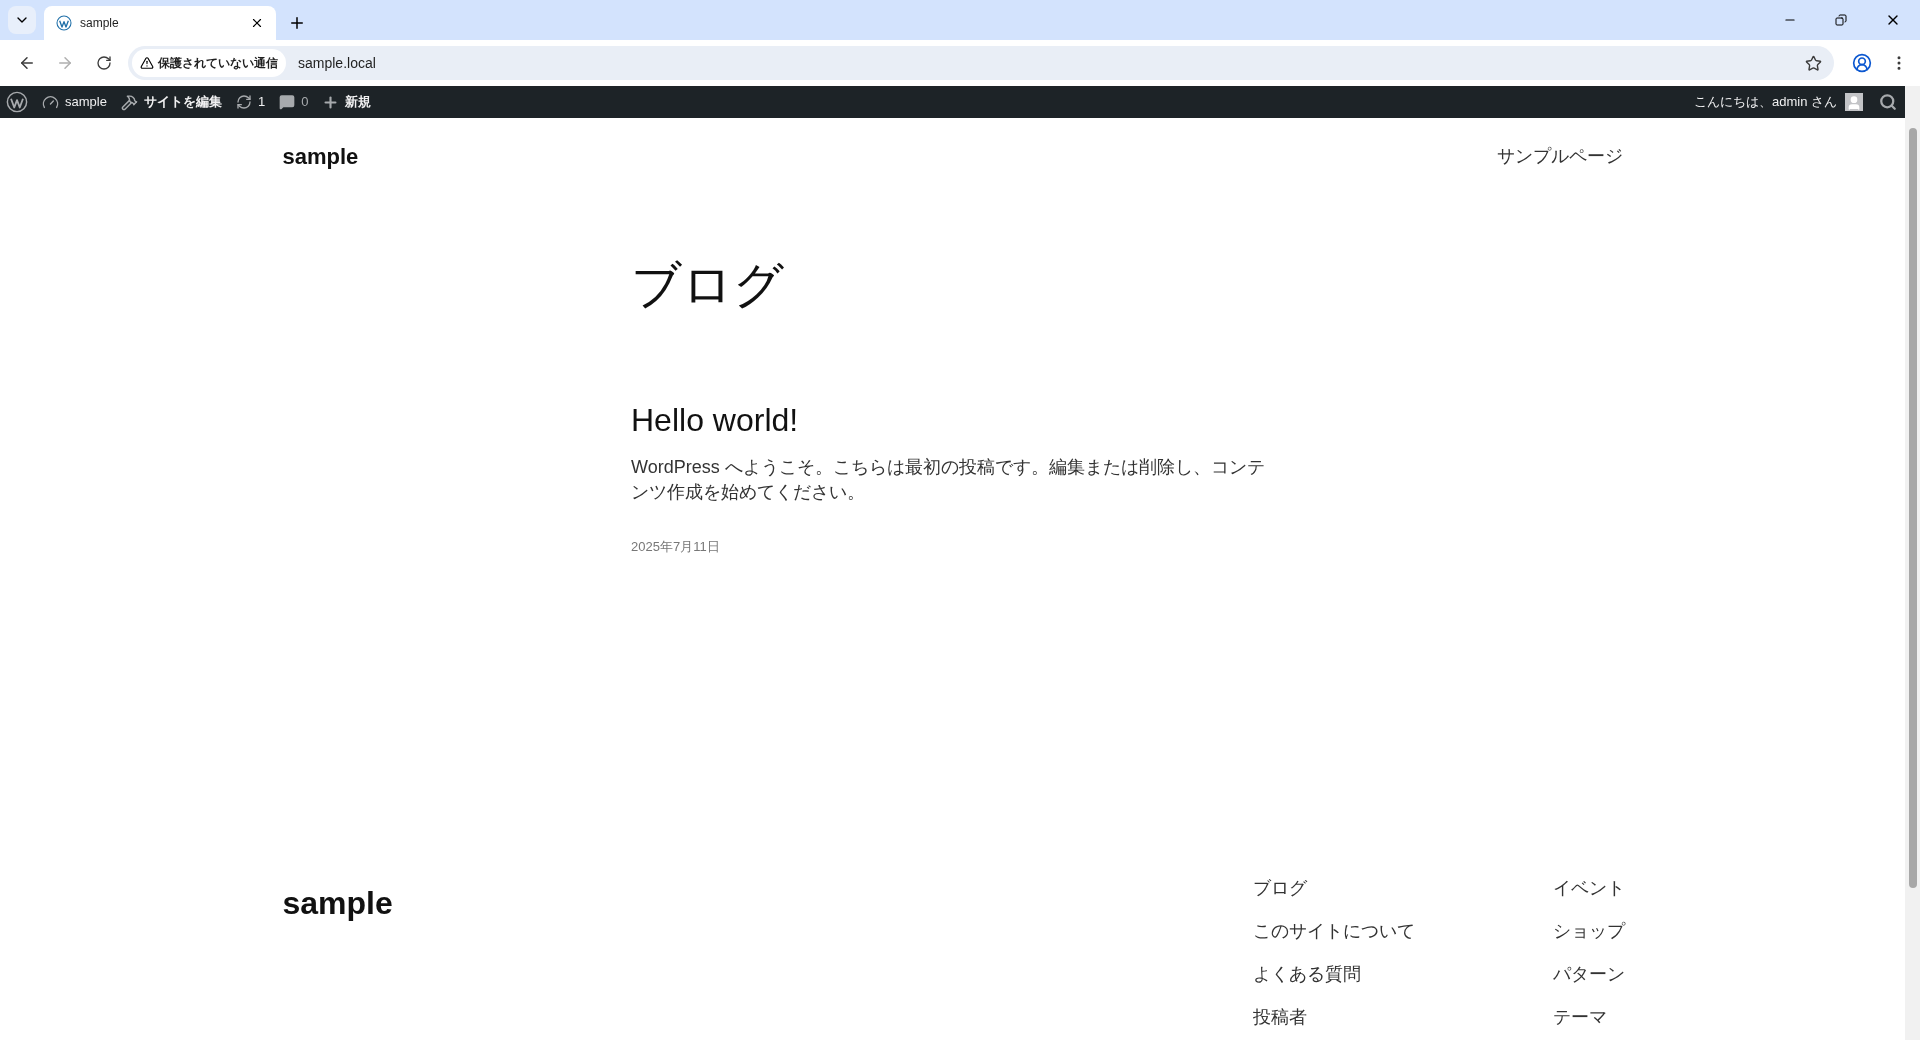 Image resolution: width=1920 pixels, height=1040 pixels. What do you see at coordinates (1279, 1017) in the screenshot?
I see `footer-link: 投稿者` at bounding box center [1279, 1017].